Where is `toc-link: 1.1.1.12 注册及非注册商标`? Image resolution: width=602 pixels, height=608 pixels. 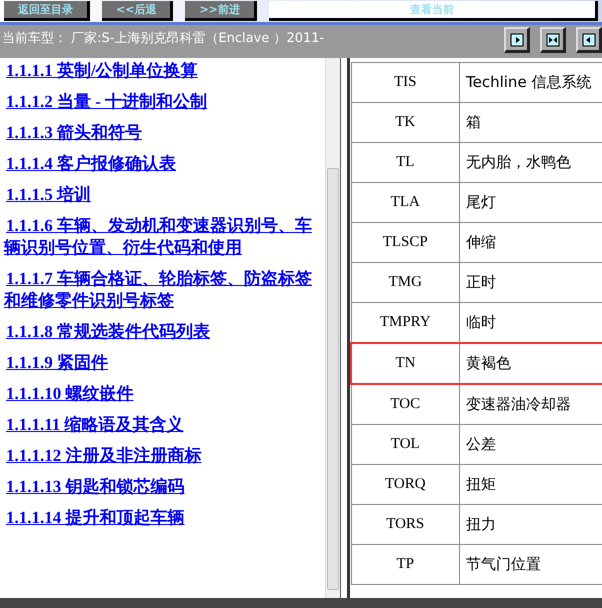 toc-link: 1.1.1.12 注册及非注册商标 is located at coordinates (164, 456).